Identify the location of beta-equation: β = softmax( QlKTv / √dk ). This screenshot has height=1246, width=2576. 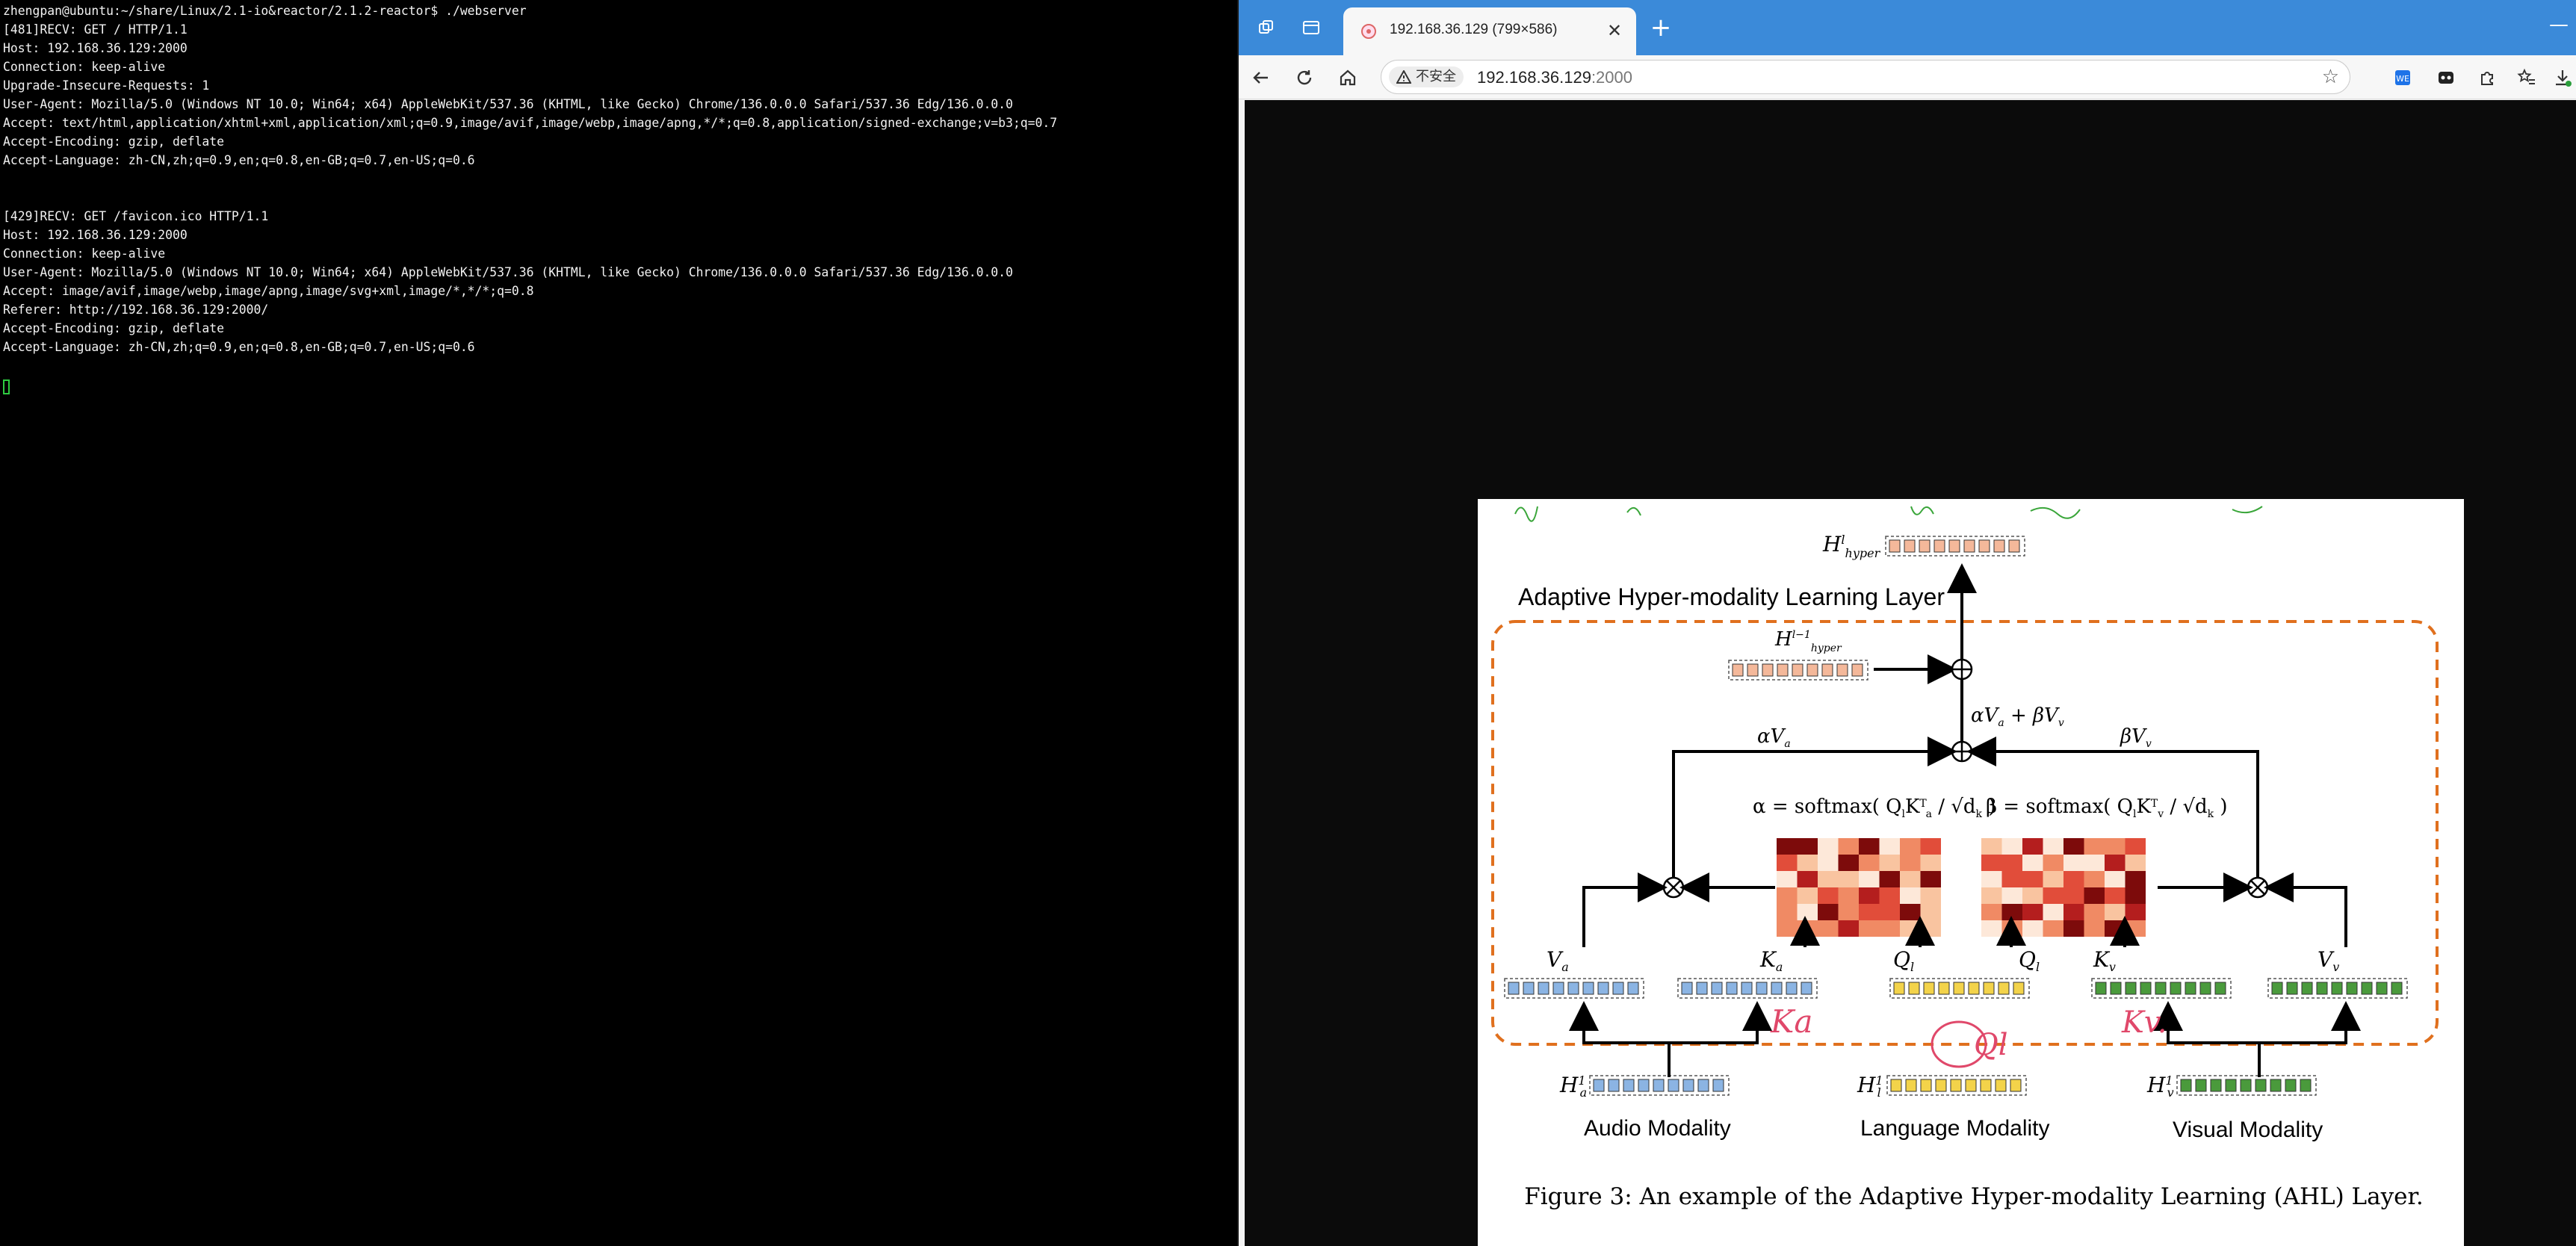
(2107, 808).